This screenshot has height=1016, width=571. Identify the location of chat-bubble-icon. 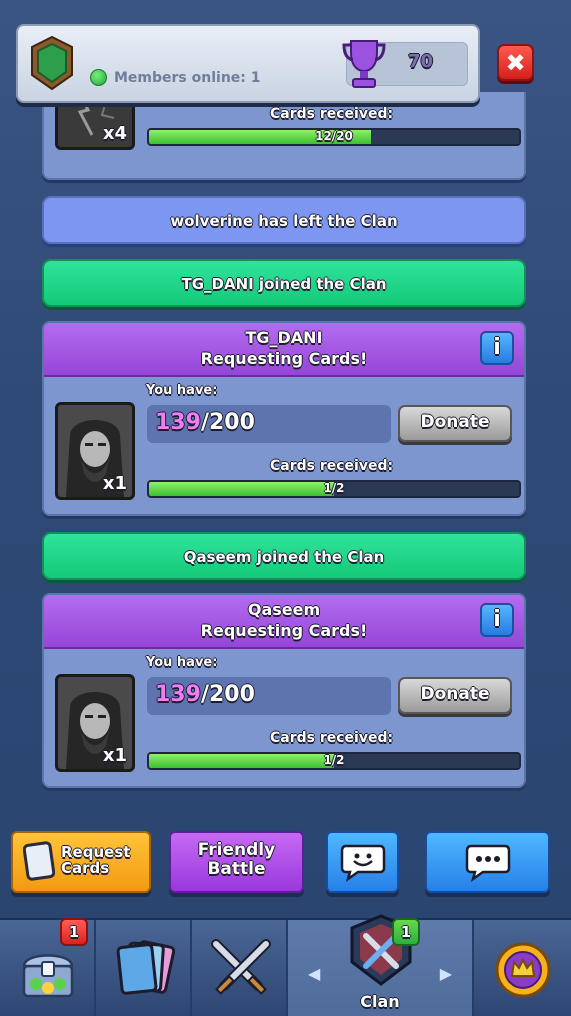
(488, 863).